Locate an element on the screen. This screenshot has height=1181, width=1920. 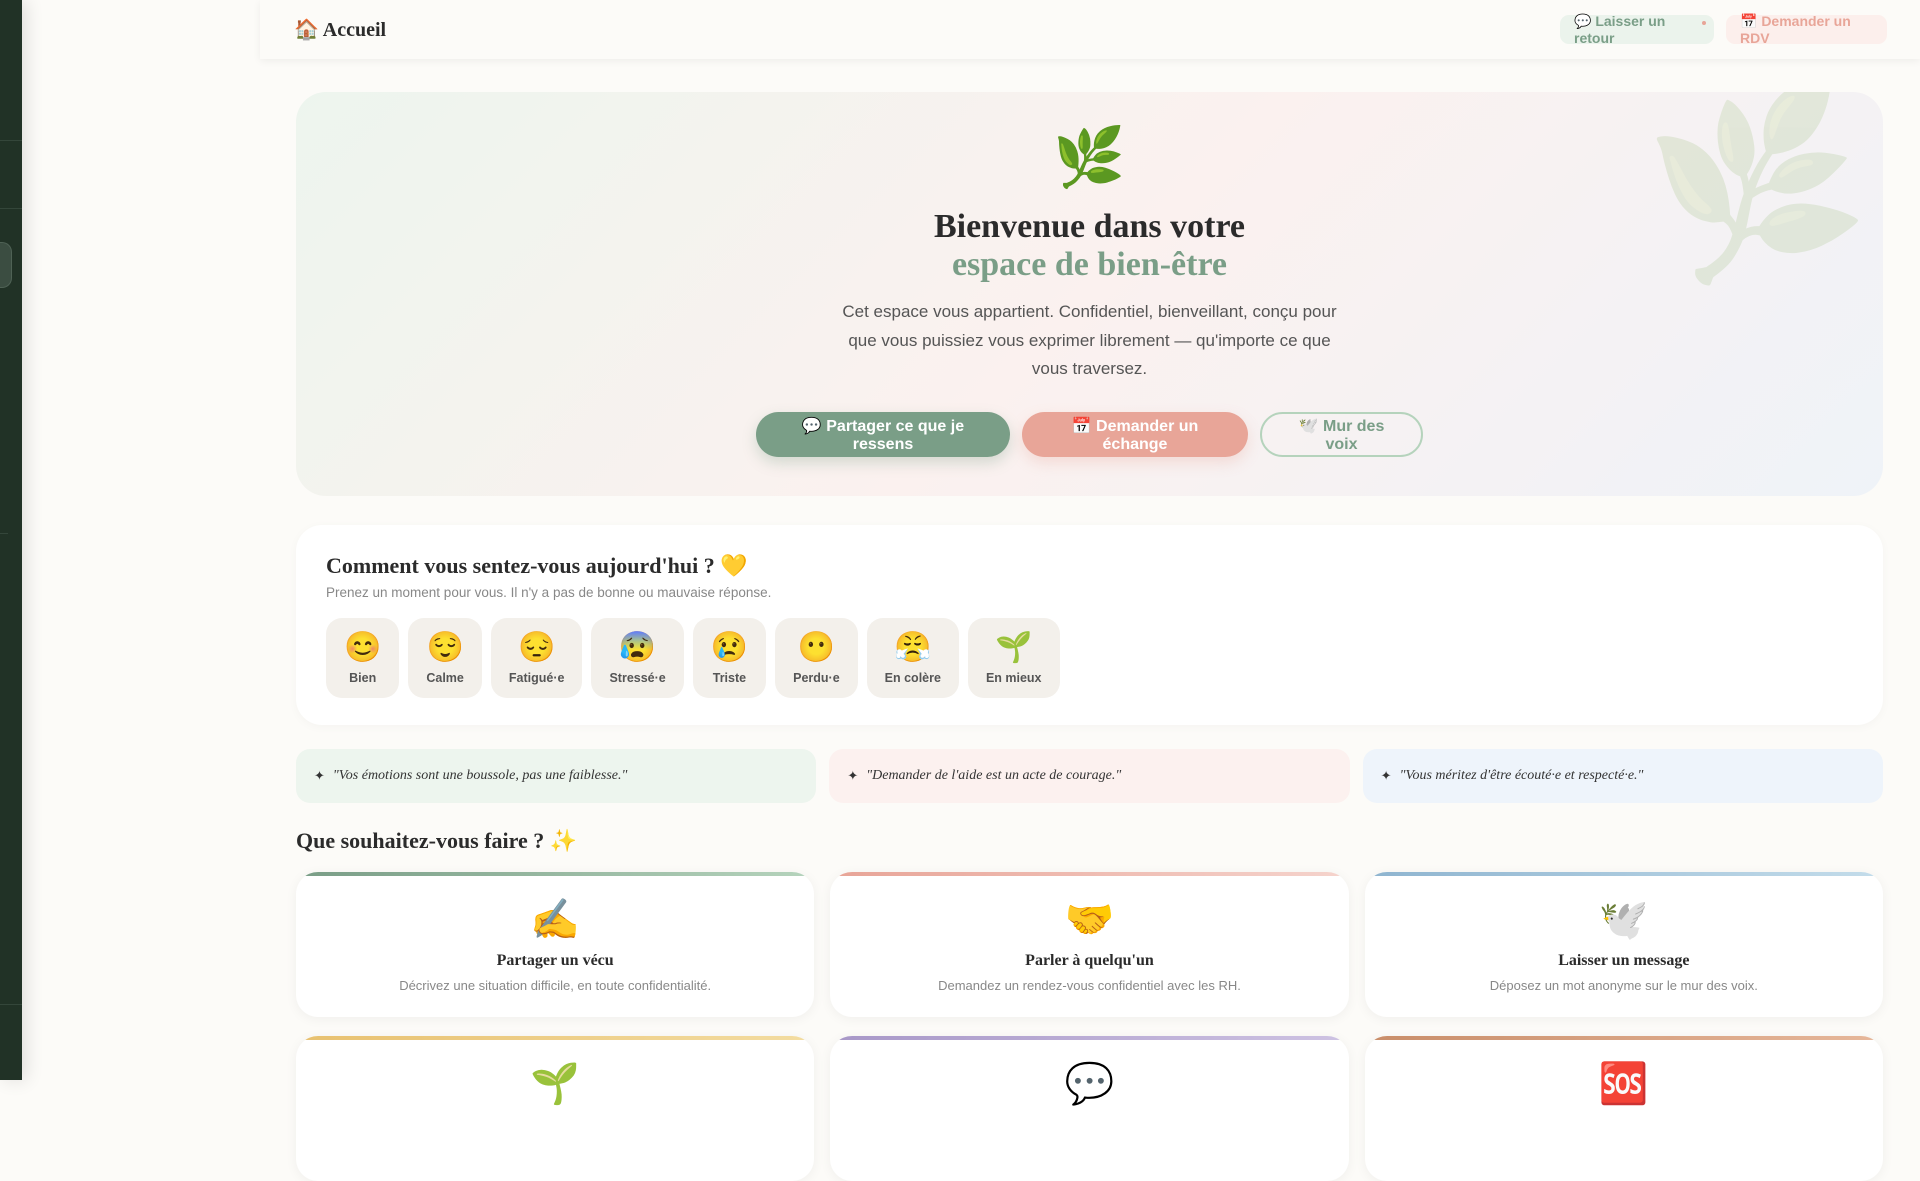
sidebar is located at coordinates (11, 540).